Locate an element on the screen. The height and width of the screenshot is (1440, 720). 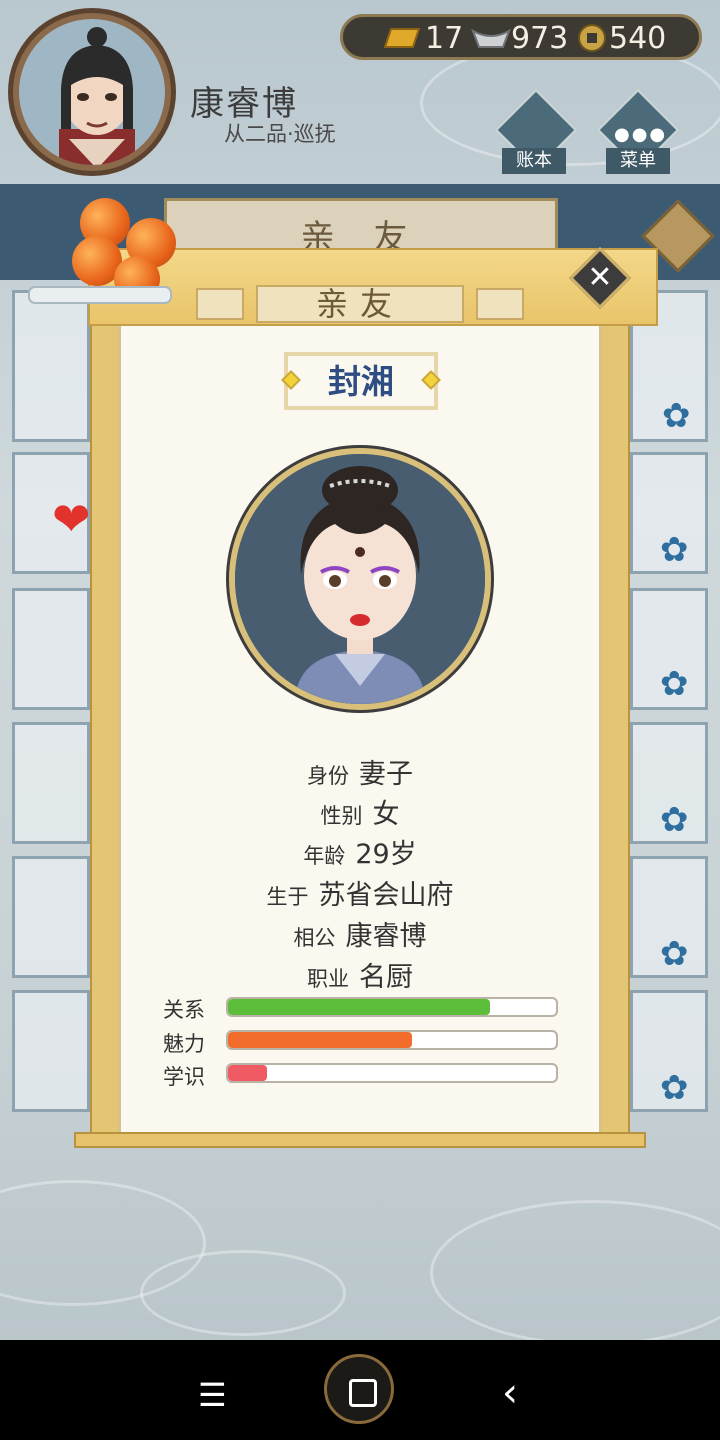
coin-icon is located at coordinates (592, 38).